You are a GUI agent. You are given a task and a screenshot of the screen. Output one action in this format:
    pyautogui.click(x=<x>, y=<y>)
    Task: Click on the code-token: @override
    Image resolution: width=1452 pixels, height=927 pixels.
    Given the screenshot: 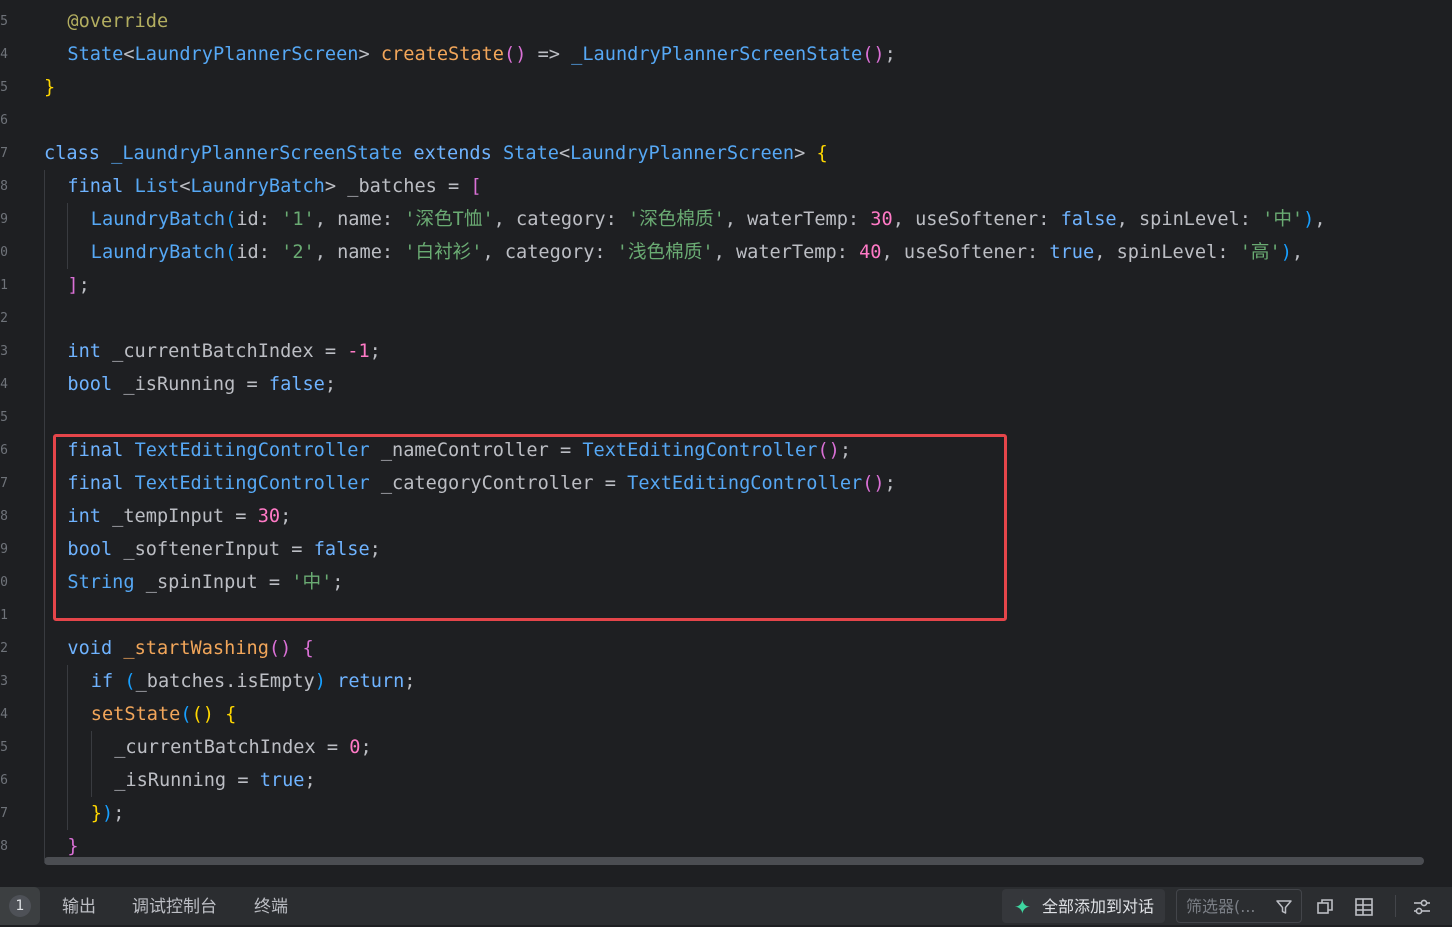 What is the action you would take?
    pyautogui.click(x=118, y=21)
    